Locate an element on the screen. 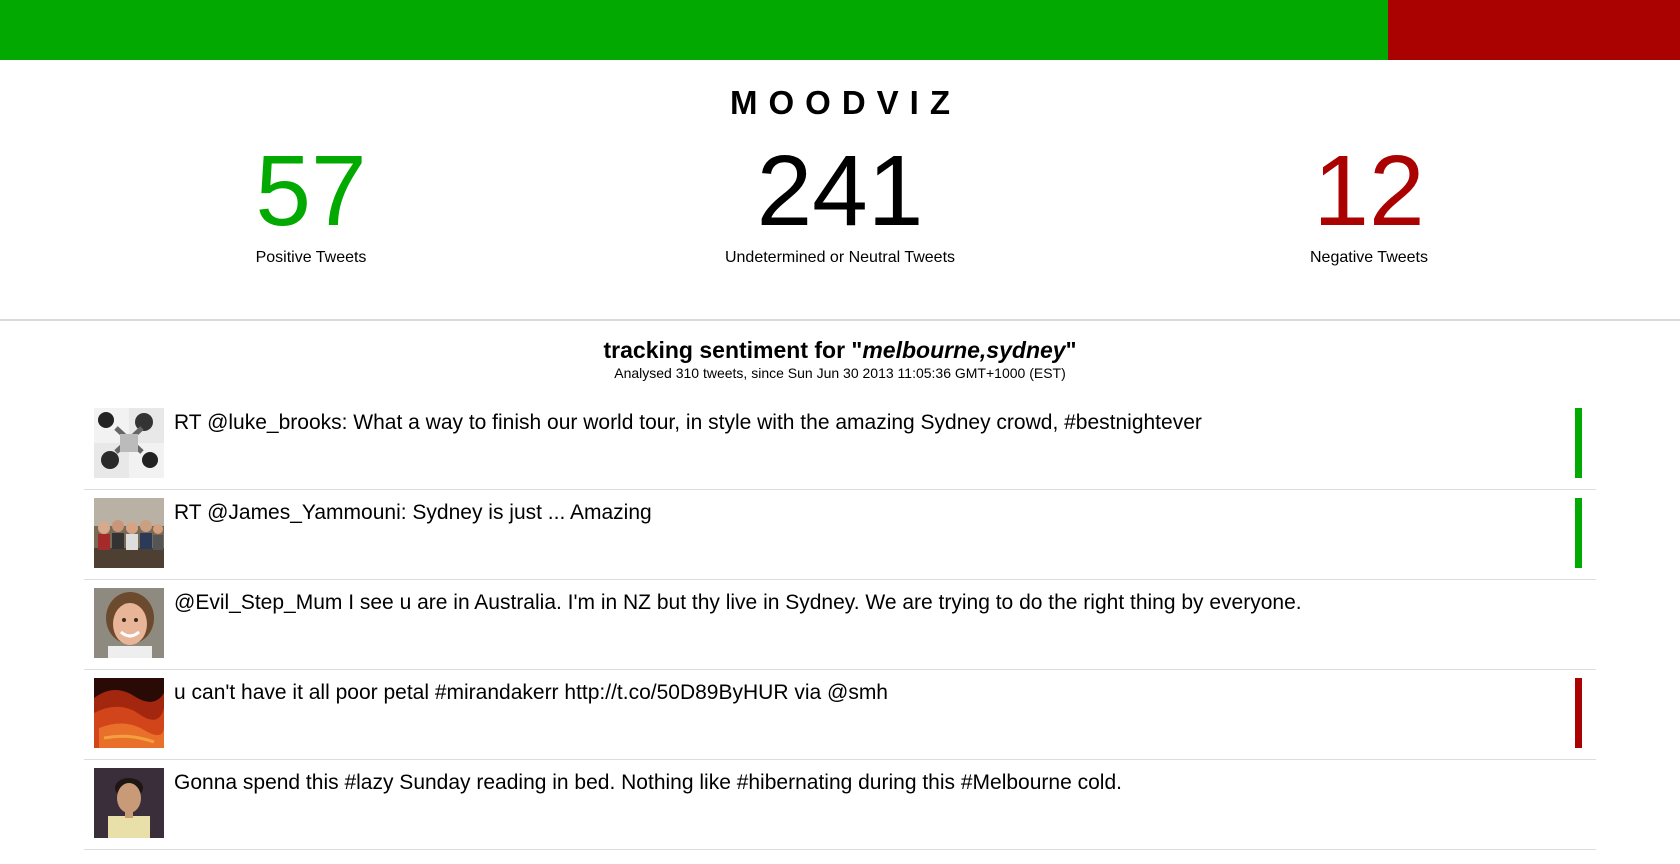 Image resolution: width=1680 pixels, height=864 pixels. positive-count: 57 is located at coordinates (311, 191).